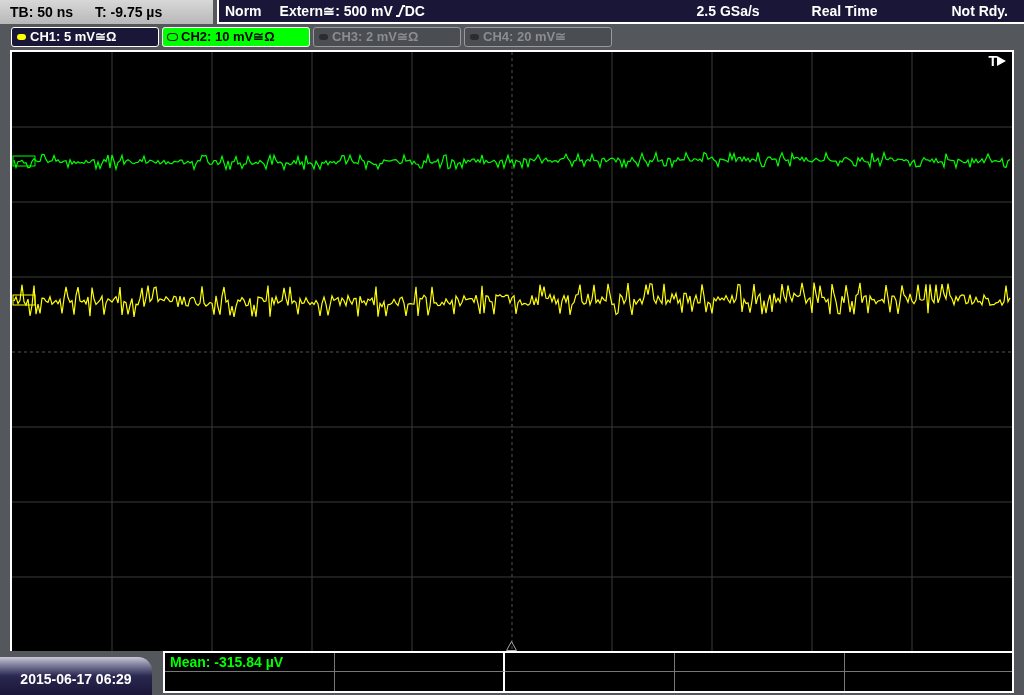 The image size is (1024, 695). Describe the element at coordinates (76, 679) in the screenshot. I see `date-time-label: 2015-06-17 06:29` at that location.